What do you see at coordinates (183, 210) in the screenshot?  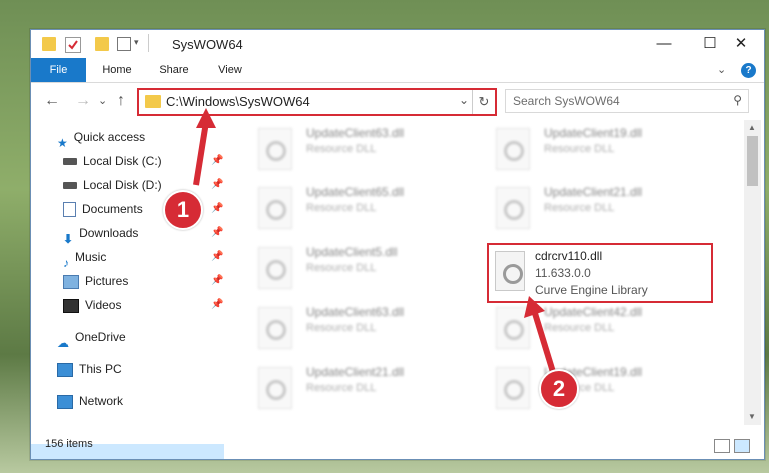 I see `step-badge-1: 1` at bounding box center [183, 210].